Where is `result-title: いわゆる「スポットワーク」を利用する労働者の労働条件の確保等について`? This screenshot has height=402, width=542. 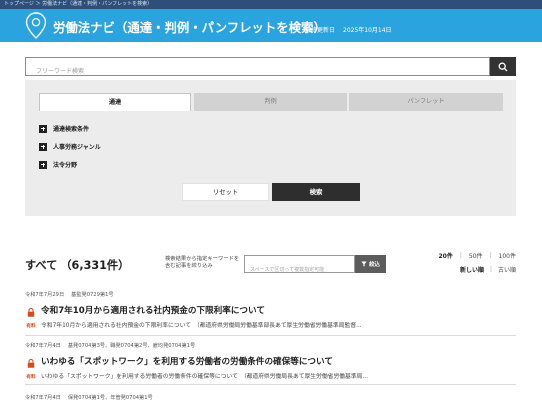
result-title: いわゆる「スポットワーク」を利用する労働者の労働条件の確保等について is located at coordinates (187, 361).